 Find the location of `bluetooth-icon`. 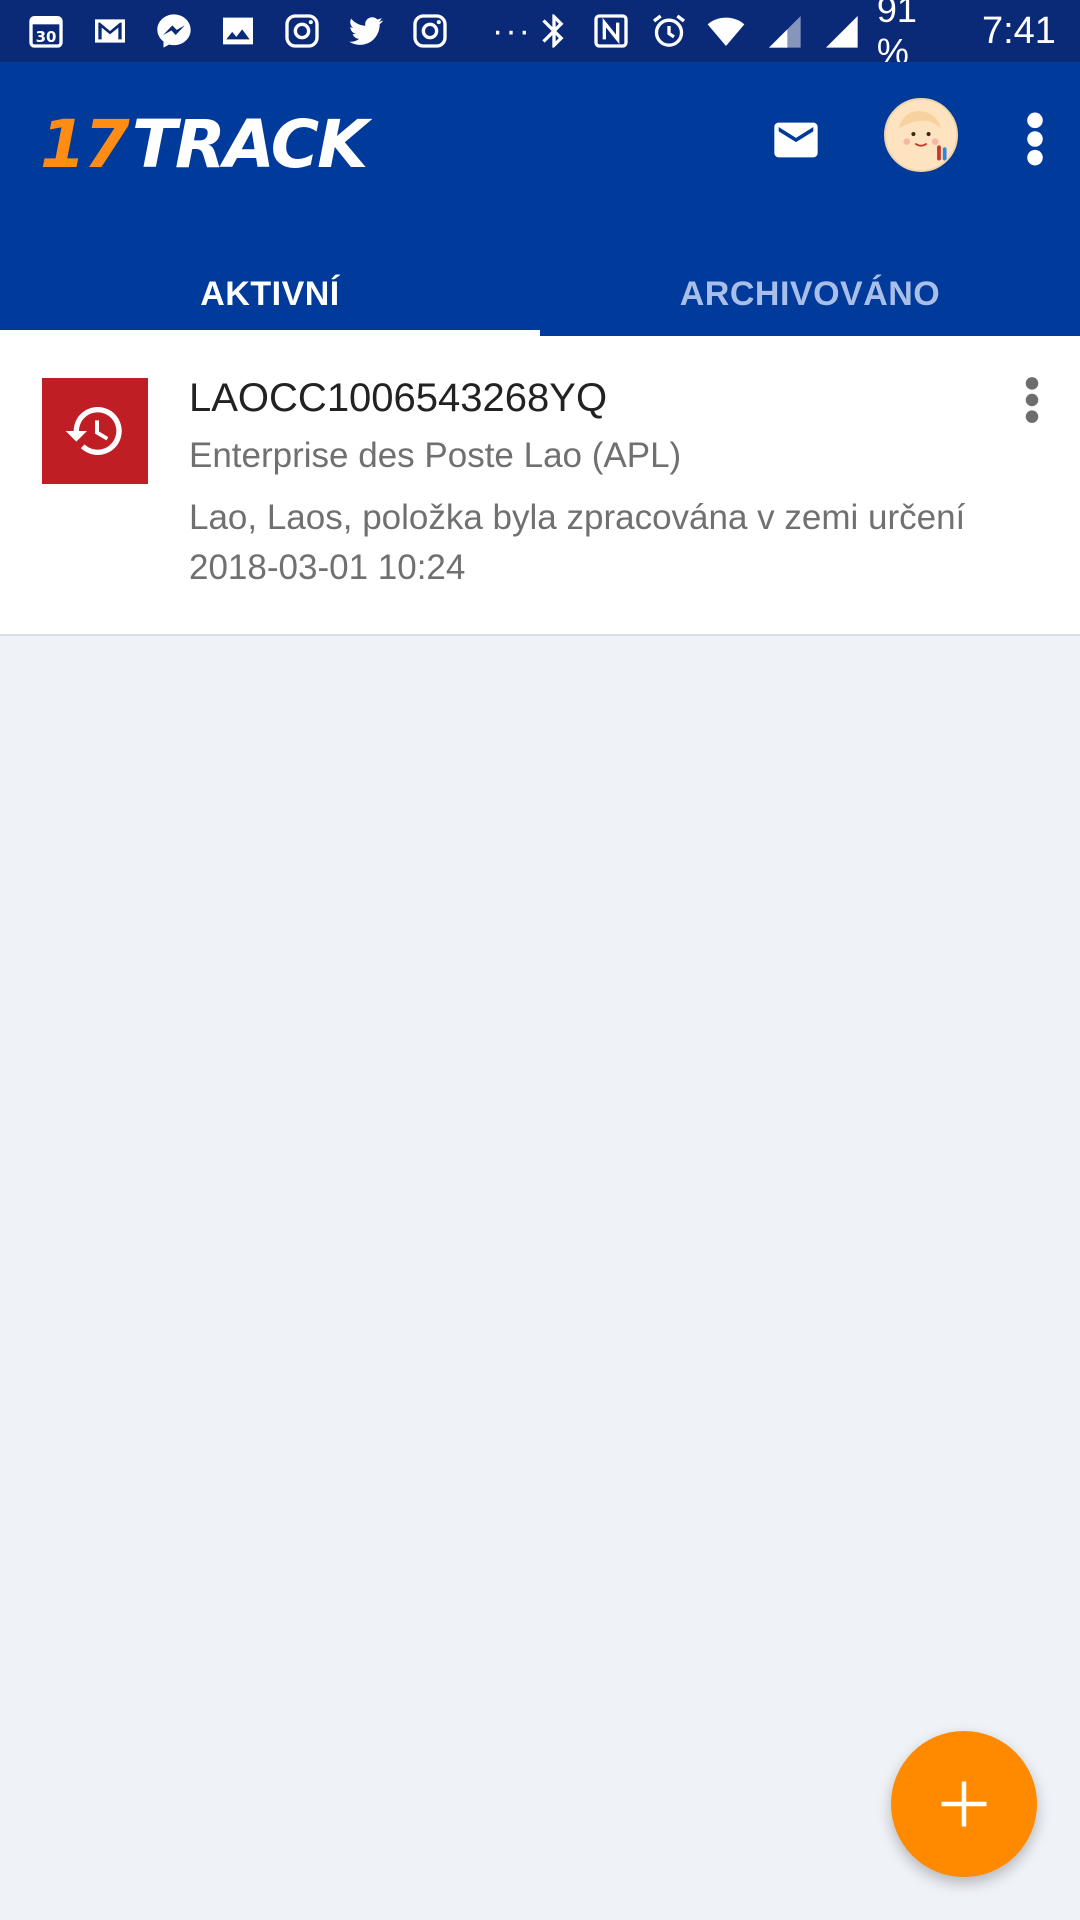

bluetooth-icon is located at coordinates (553, 31).